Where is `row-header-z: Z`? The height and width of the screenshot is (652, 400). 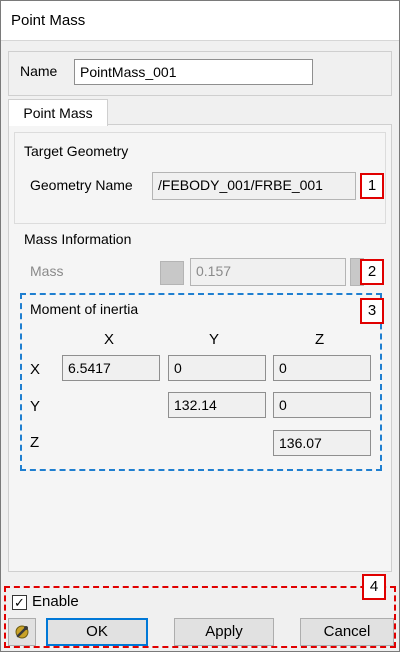
row-header-z: Z is located at coordinates (35, 442).